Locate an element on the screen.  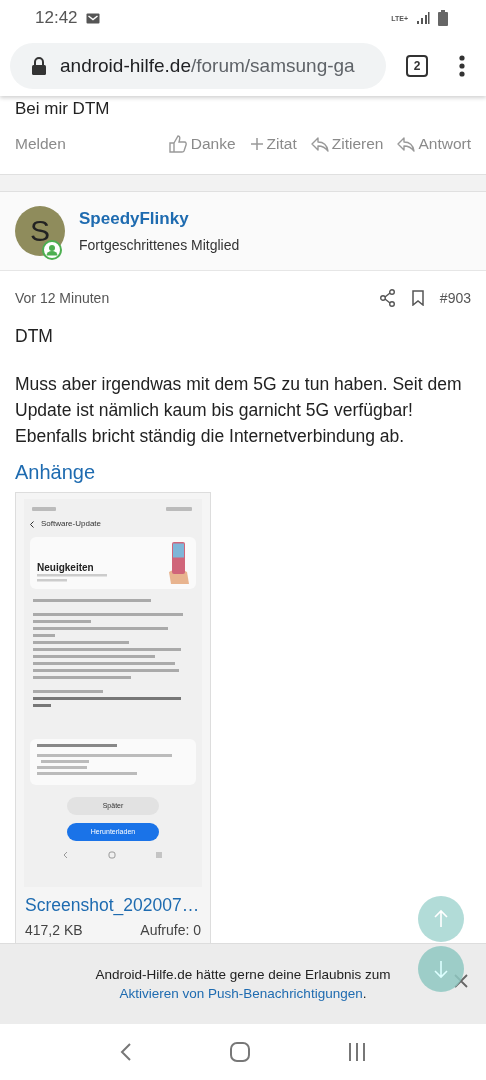
username-link: SpeedyFlinky is located at coordinates (159, 219).